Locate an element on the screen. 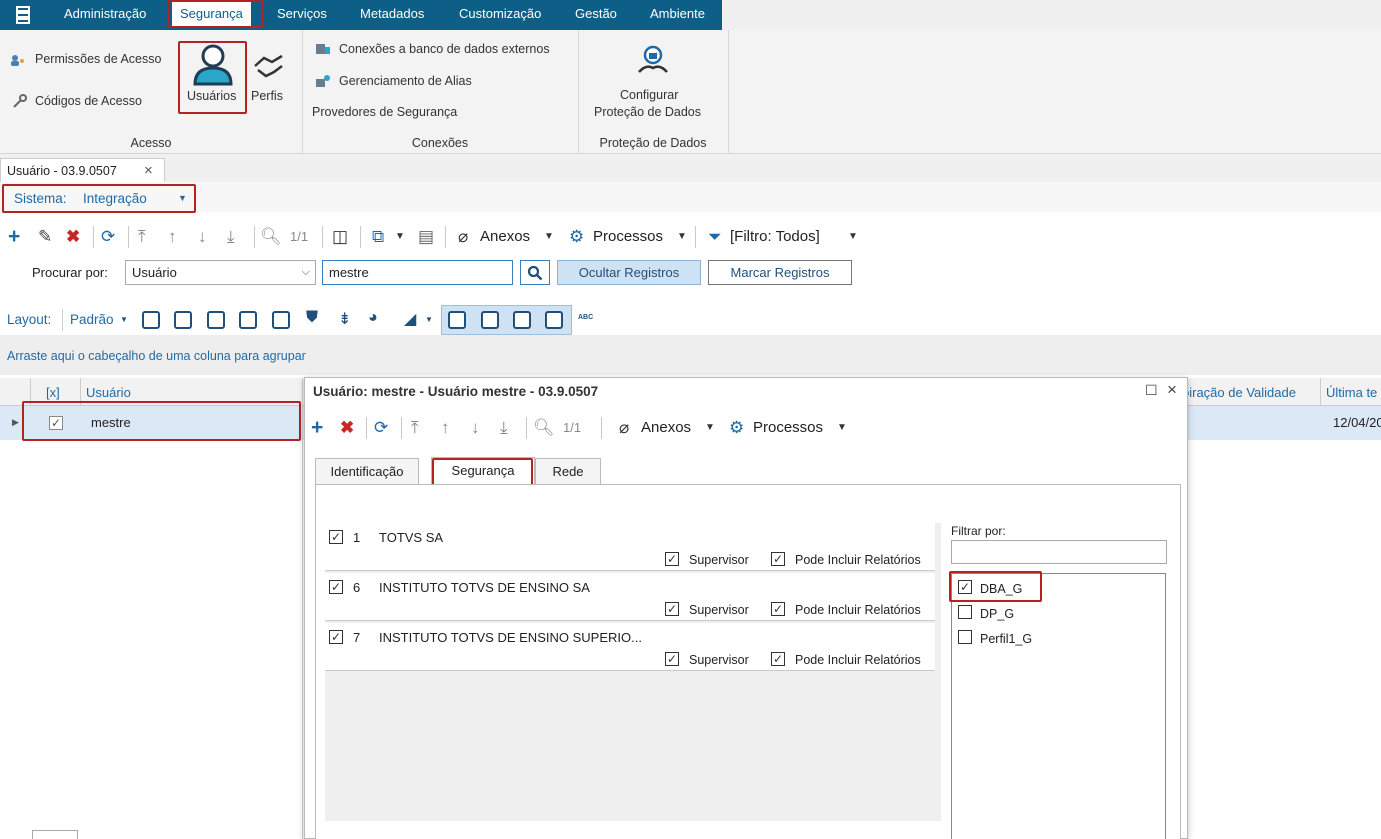  previous-record-icon: ↑ is located at coordinates (172, 237).